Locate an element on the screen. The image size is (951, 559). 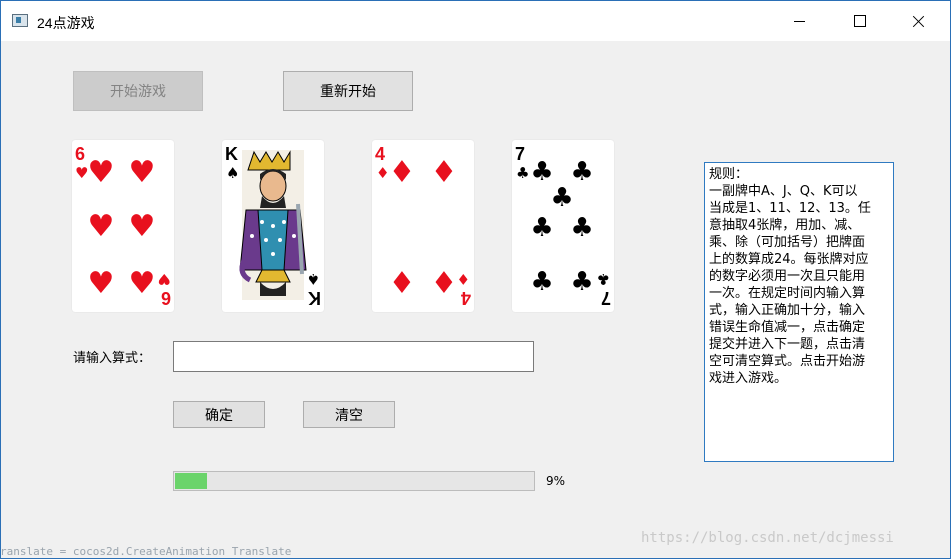
card-rank: 7 is located at coordinates (520, 154).